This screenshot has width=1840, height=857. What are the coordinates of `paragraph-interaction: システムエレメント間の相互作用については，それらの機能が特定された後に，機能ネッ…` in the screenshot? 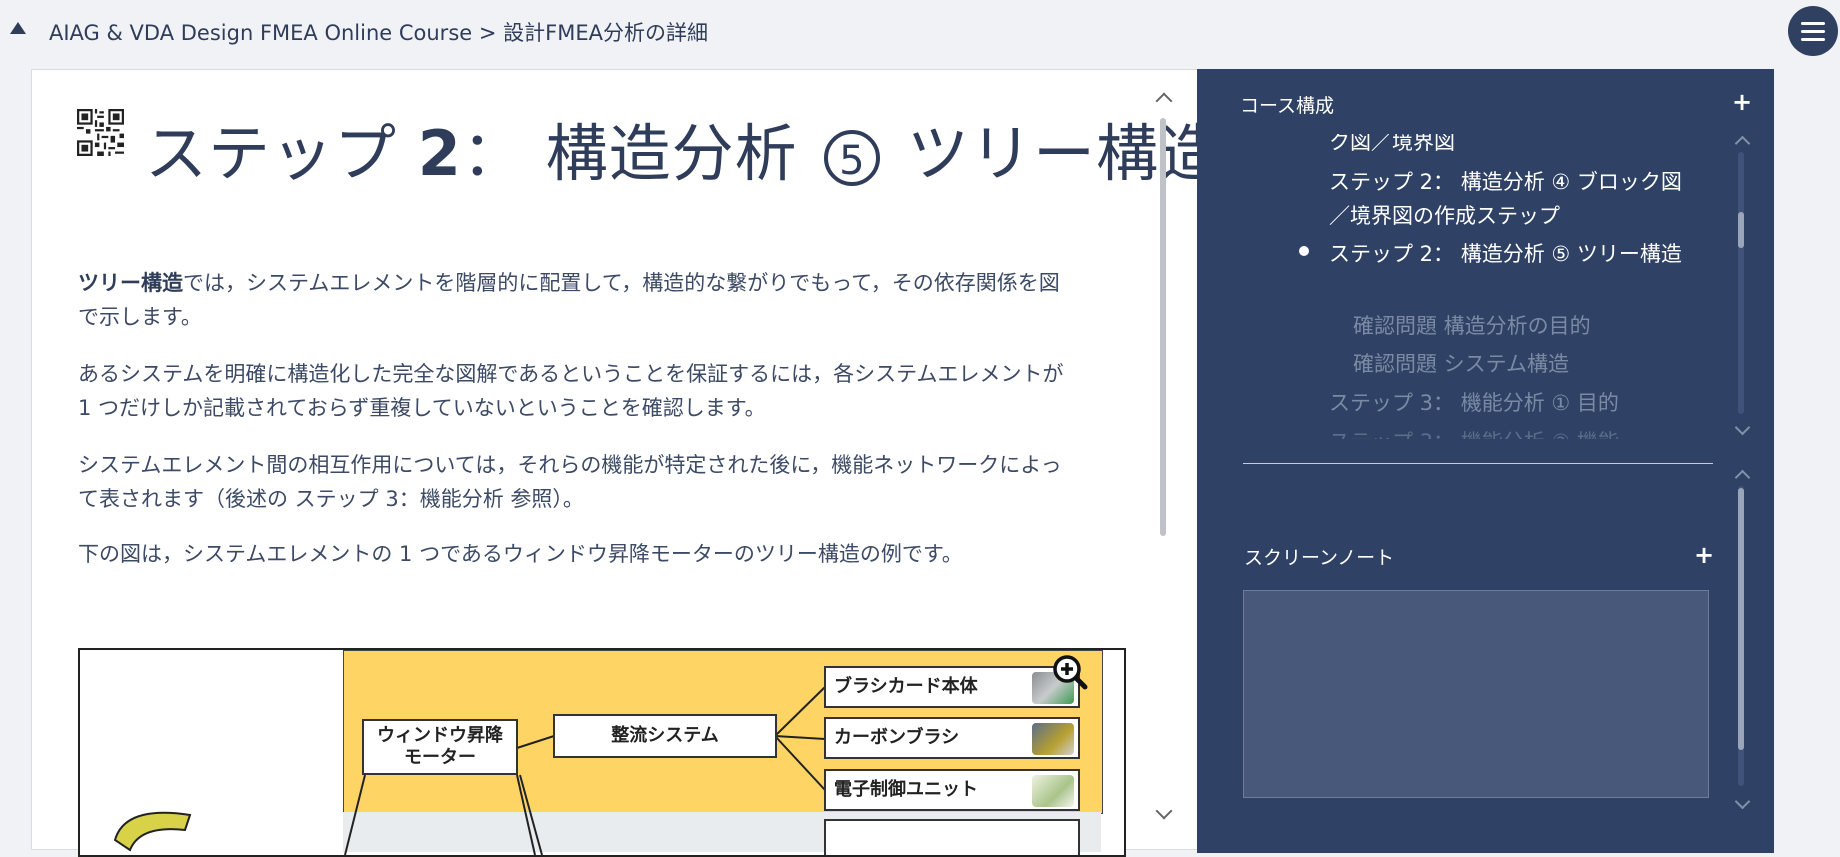 It's located at (570, 482).